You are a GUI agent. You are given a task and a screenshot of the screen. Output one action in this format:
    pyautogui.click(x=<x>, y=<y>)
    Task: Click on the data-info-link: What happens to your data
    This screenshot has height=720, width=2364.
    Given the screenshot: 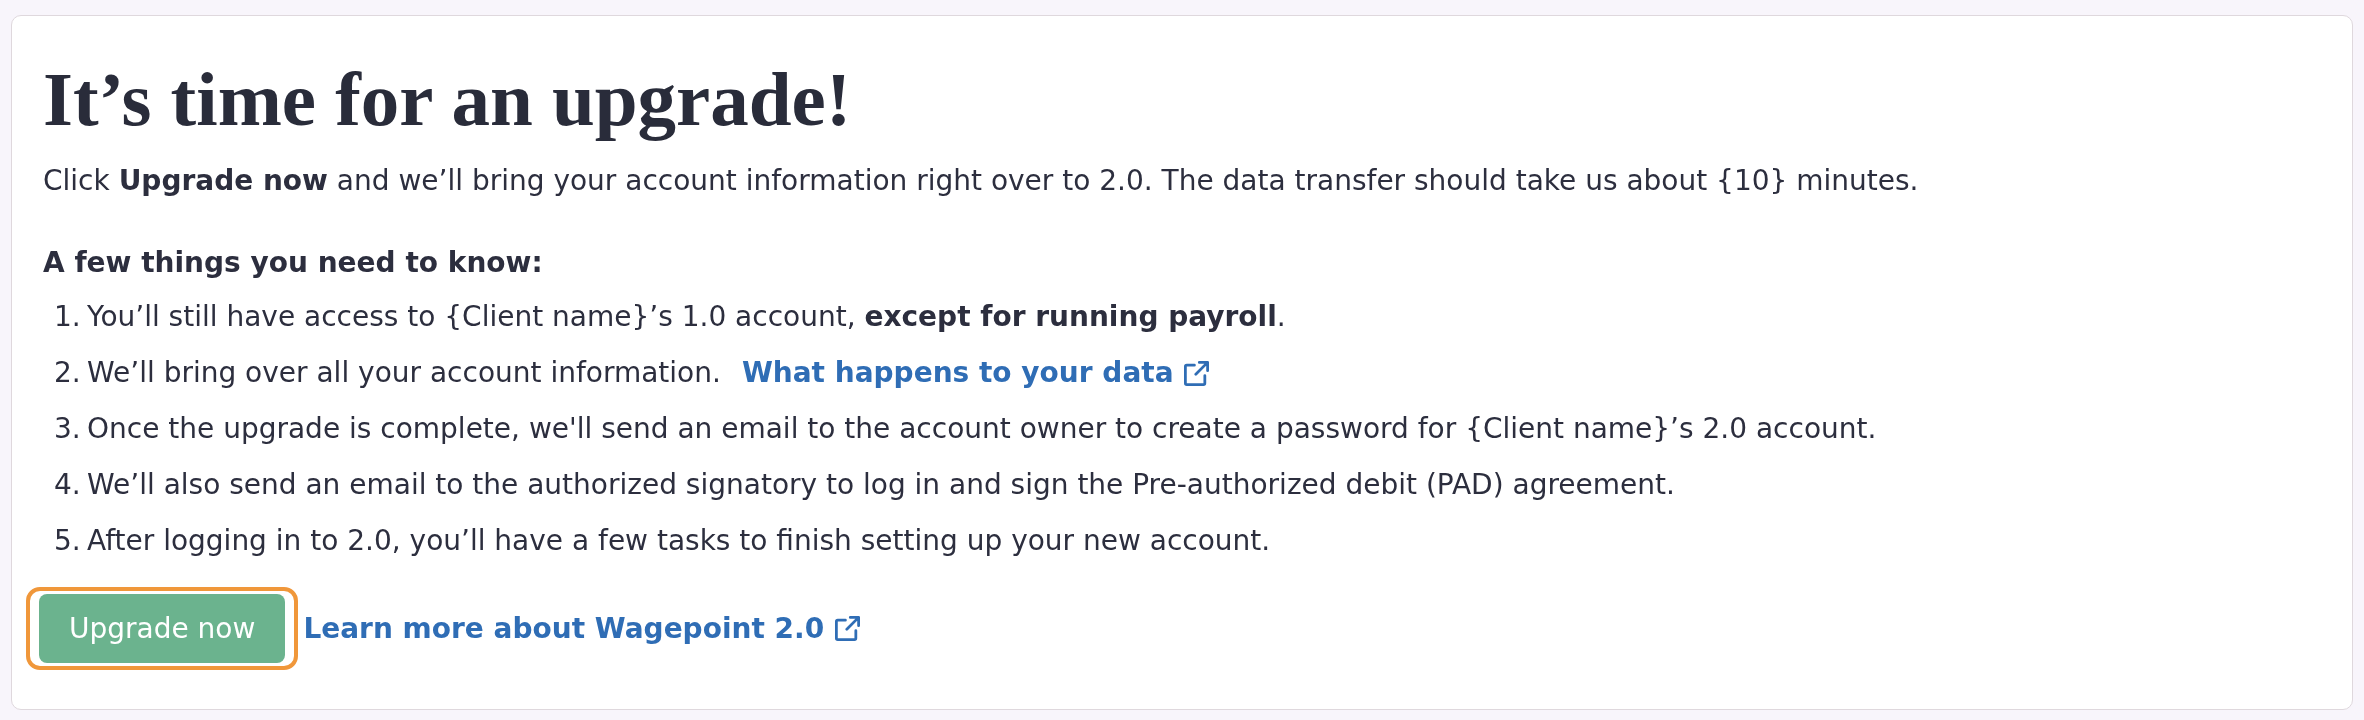 What is the action you would take?
    pyautogui.click(x=975, y=373)
    